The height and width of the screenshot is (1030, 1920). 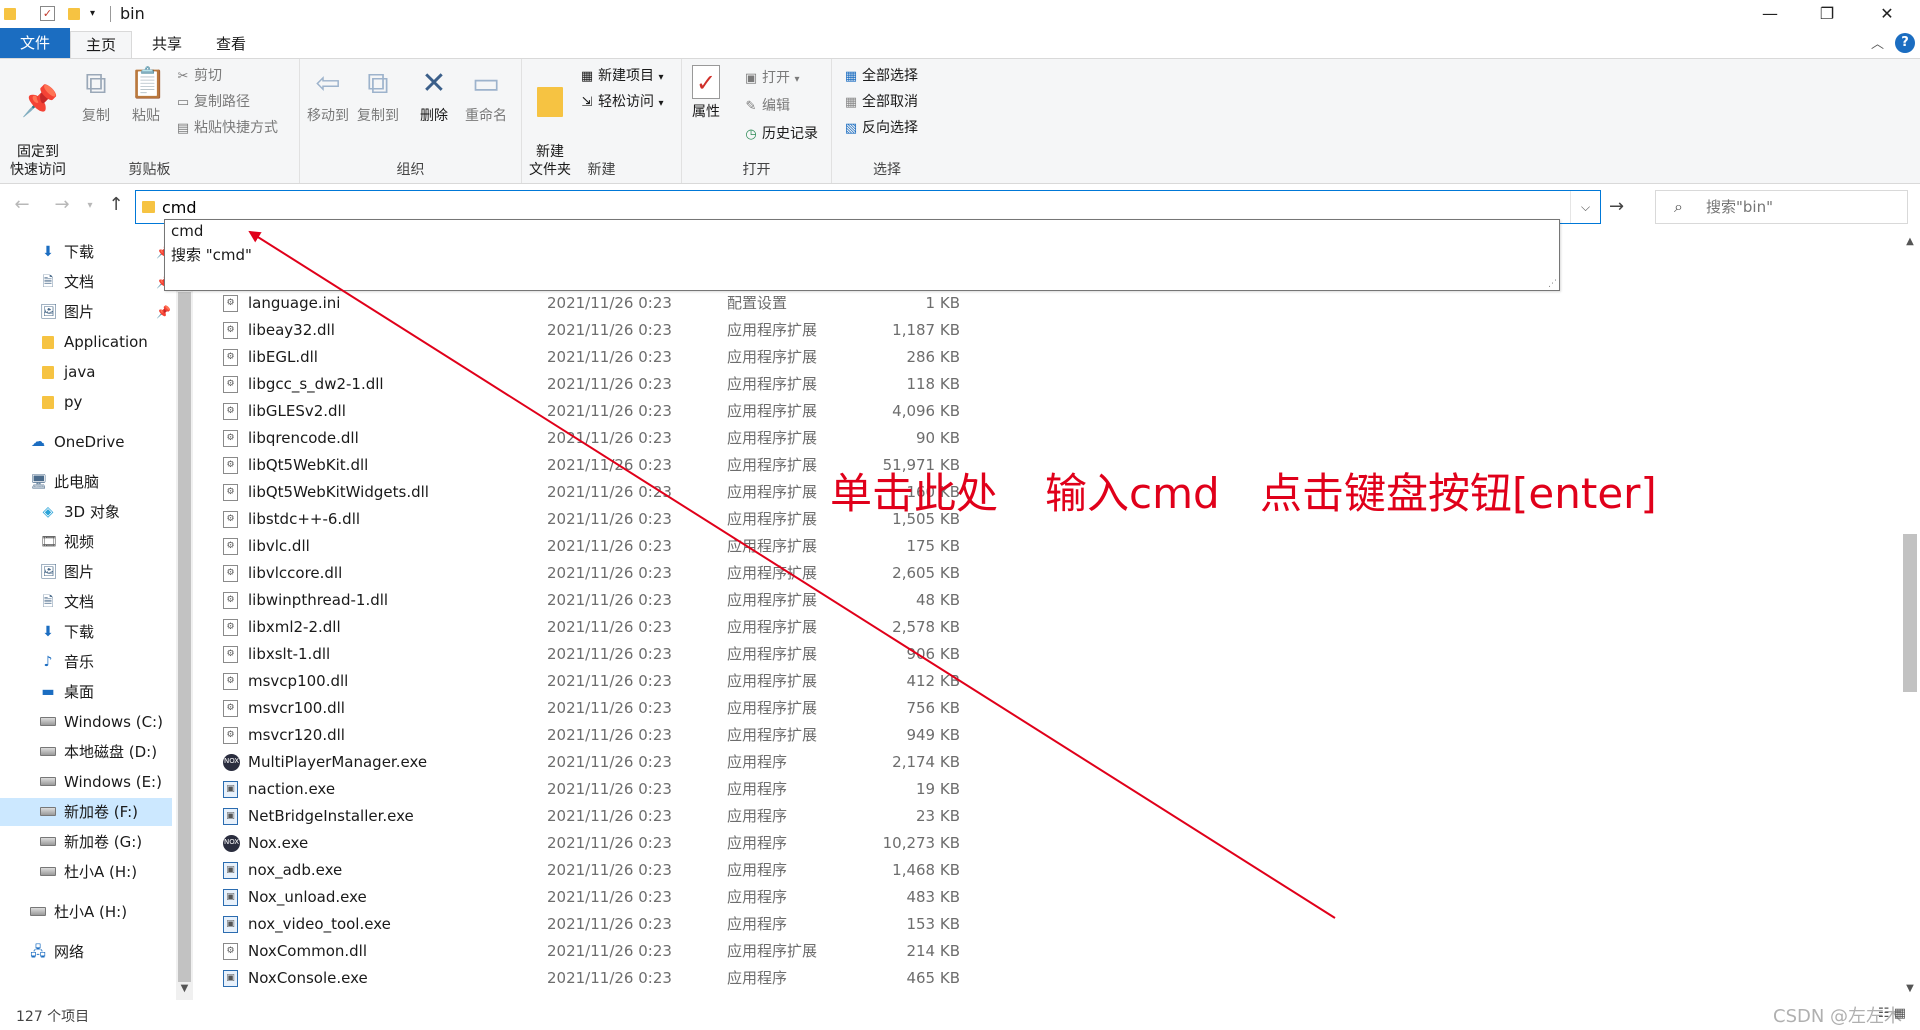 What do you see at coordinates (86, 812) in the screenshot?
I see `nav-item: 新加卷 (F:)` at bounding box center [86, 812].